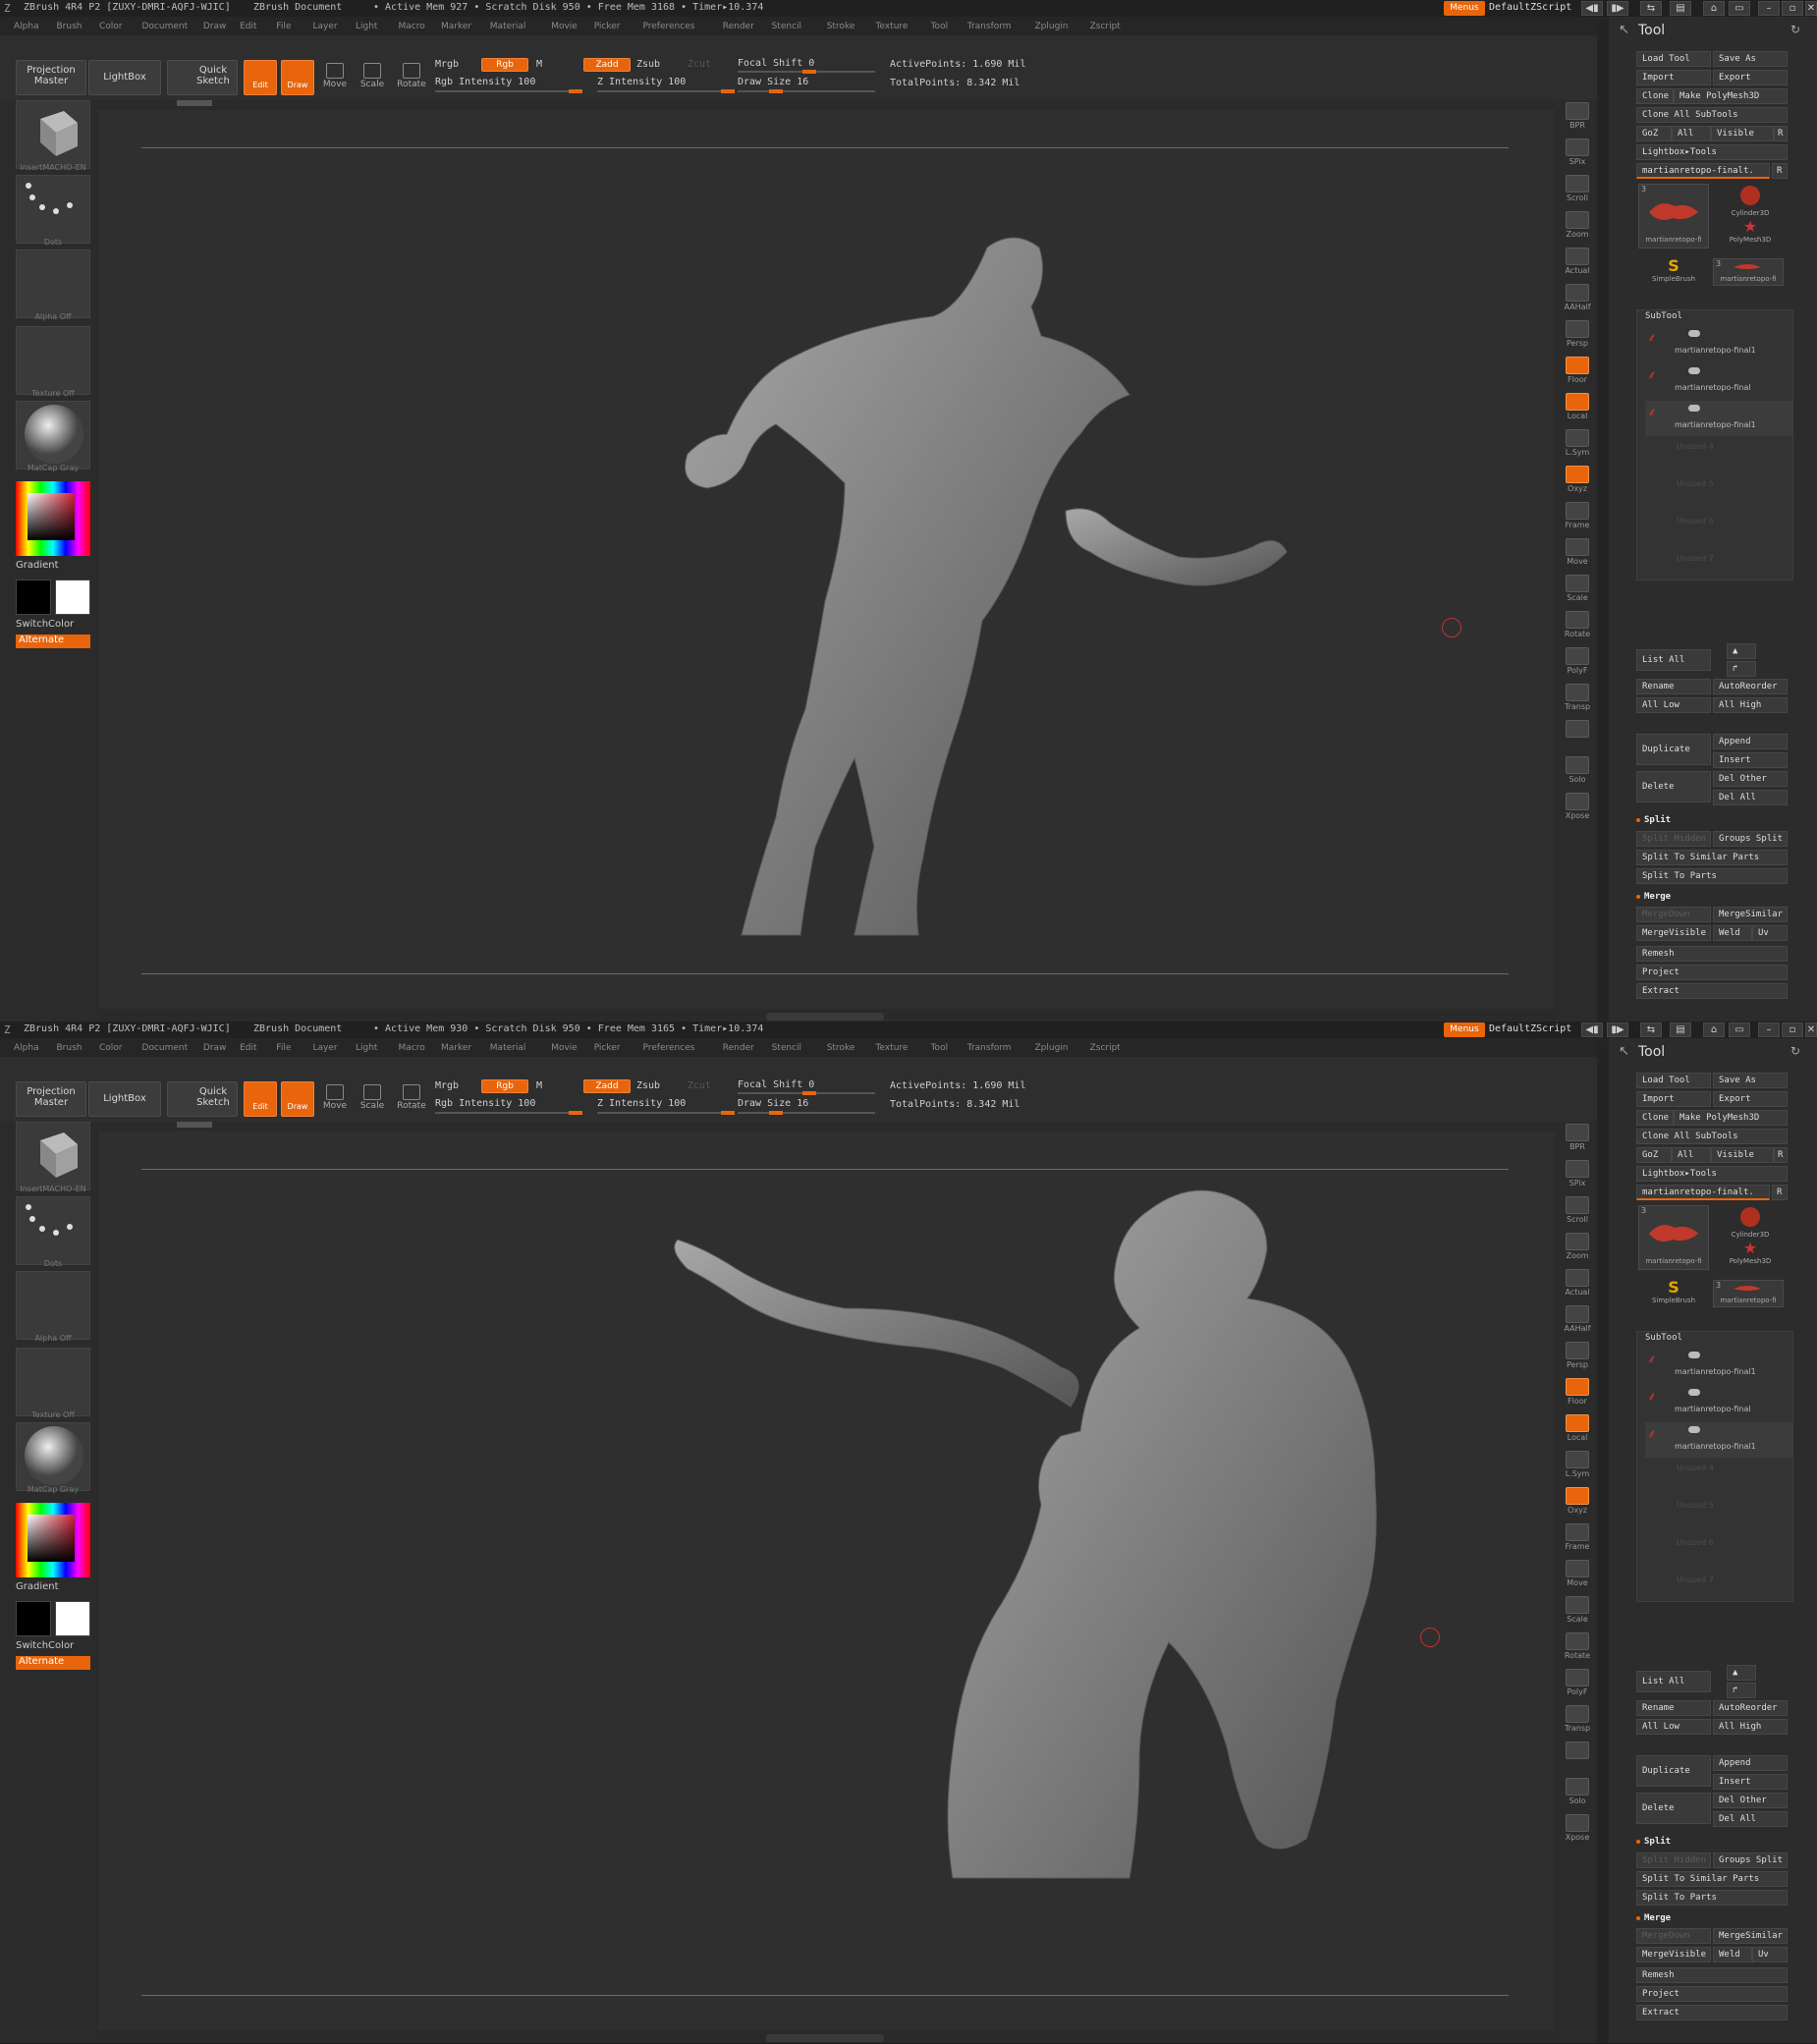  What do you see at coordinates (1811, 1029) in the screenshot?
I see `close-icon: ✕` at bounding box center [1811, 1029].